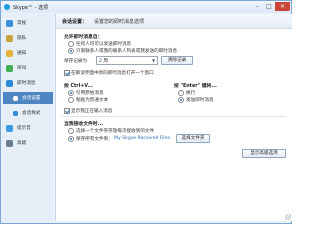 The width and height of the screenshot is (320, 240). Describe the element at coordinates (264, 153) in the screenshot. I see `show-advanced-button: 显示高级选项` at that location.